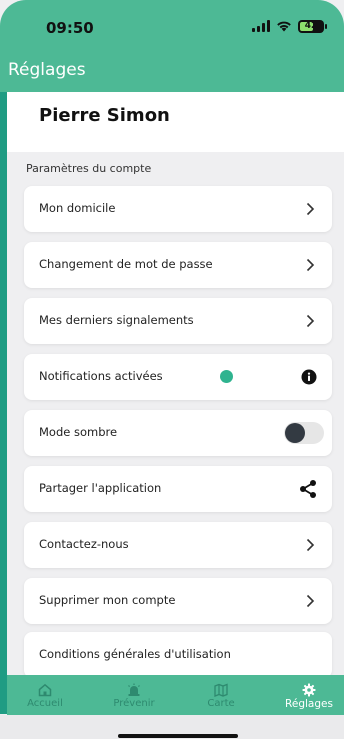  What do you see at coordinates (261, 26) in the screenshot?
I see `signal-icon` at bounding box center [261, 26].